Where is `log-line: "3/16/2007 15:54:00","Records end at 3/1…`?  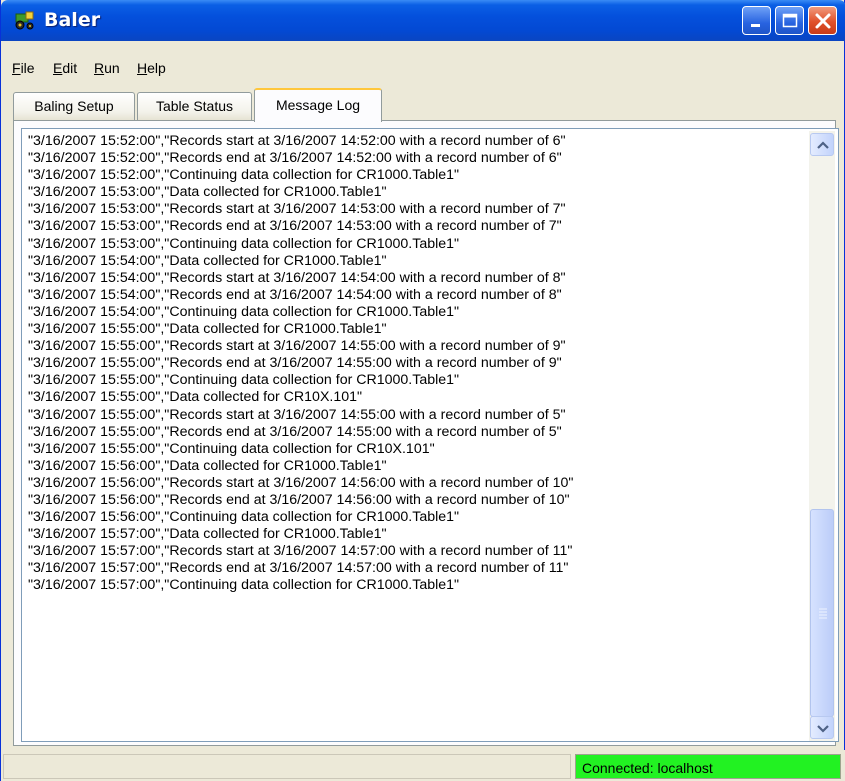 log-line: "3/16/2007 15:54:00","Records end at 3/1… is located at coordinates (295, 294).